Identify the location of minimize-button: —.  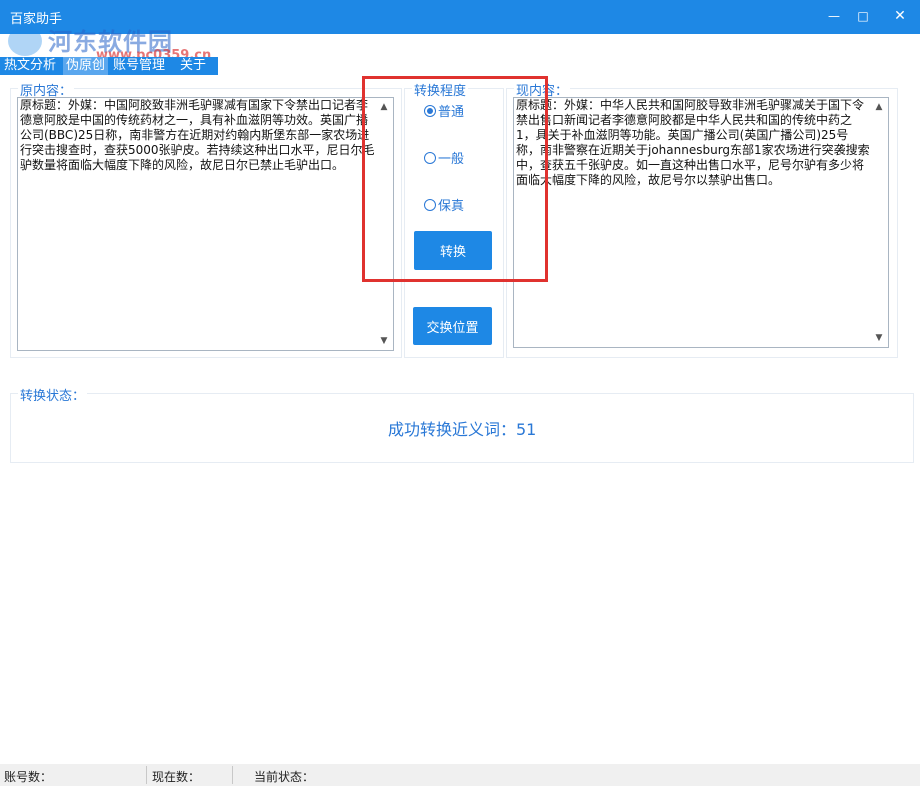
(834, 16).